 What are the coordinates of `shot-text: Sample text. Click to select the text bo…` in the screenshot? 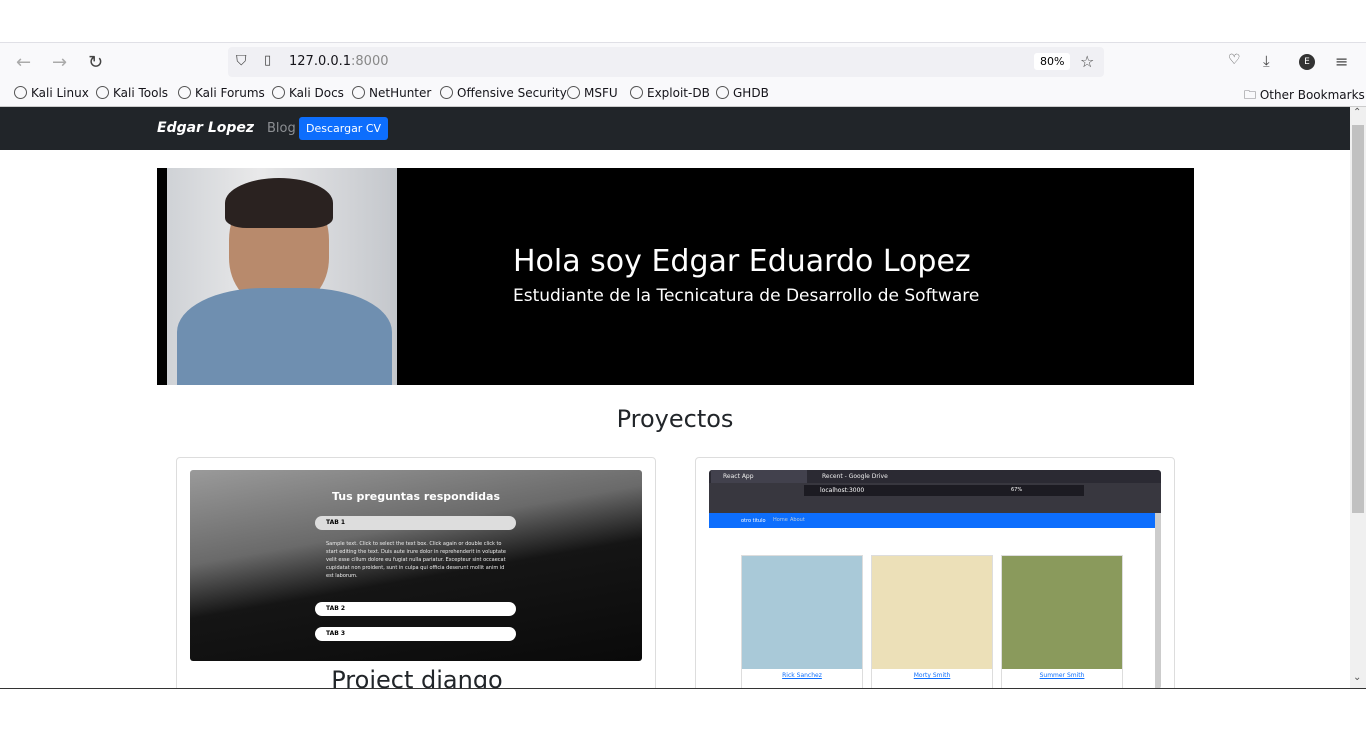 It's located at (416, 560).